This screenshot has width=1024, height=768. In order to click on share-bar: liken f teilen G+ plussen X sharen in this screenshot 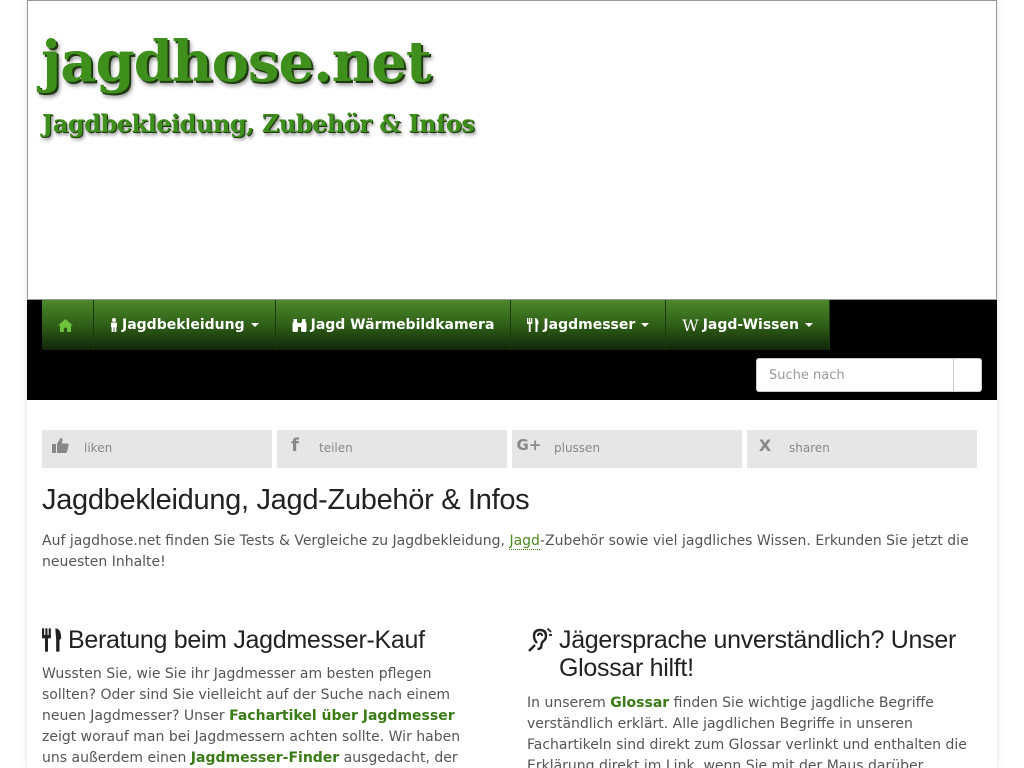, I will do `click(512, 449)`.